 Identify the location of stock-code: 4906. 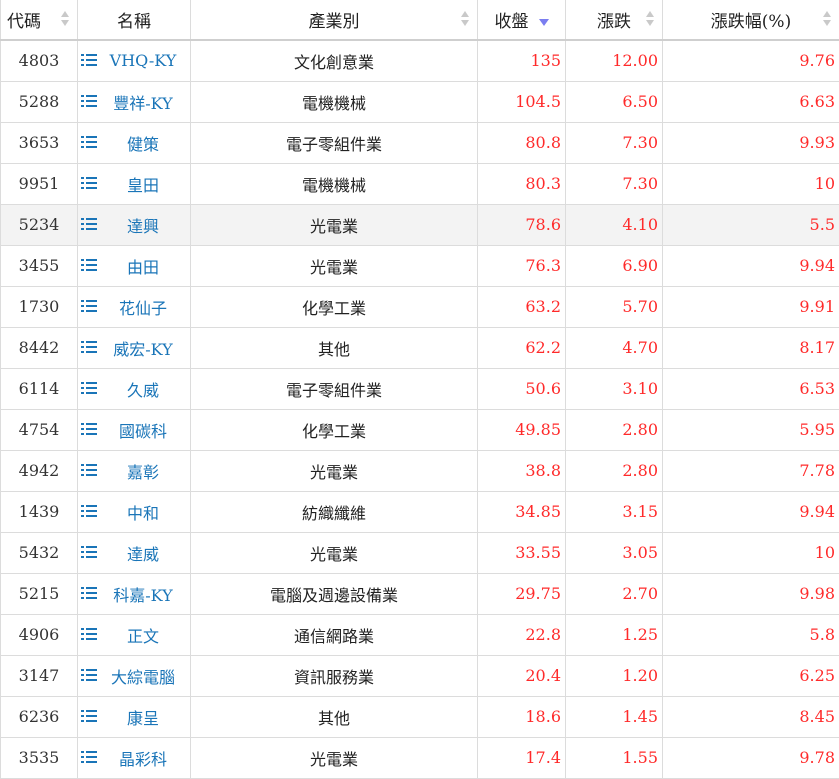
(39, 634).